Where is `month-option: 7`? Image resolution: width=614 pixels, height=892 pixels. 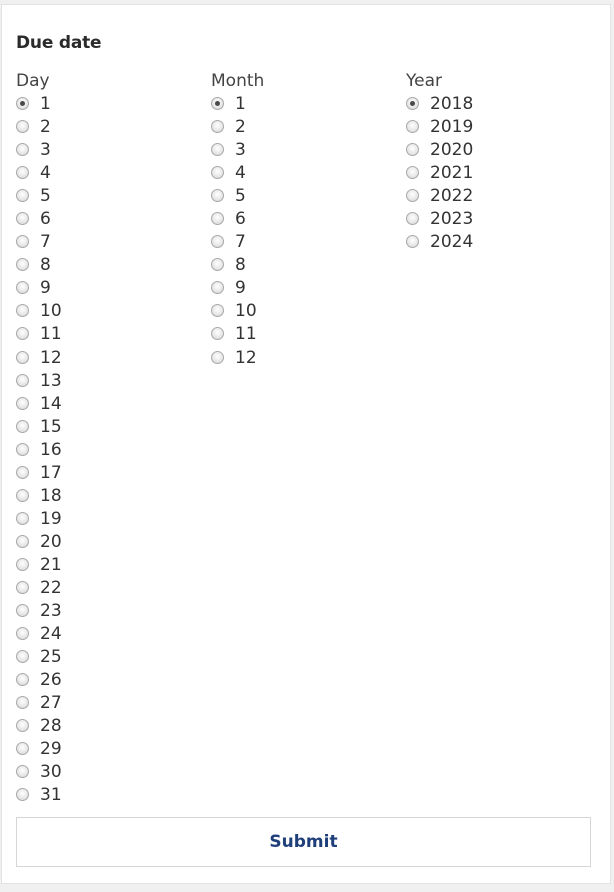
month-option: 7 is located at coordinates (237, 242).